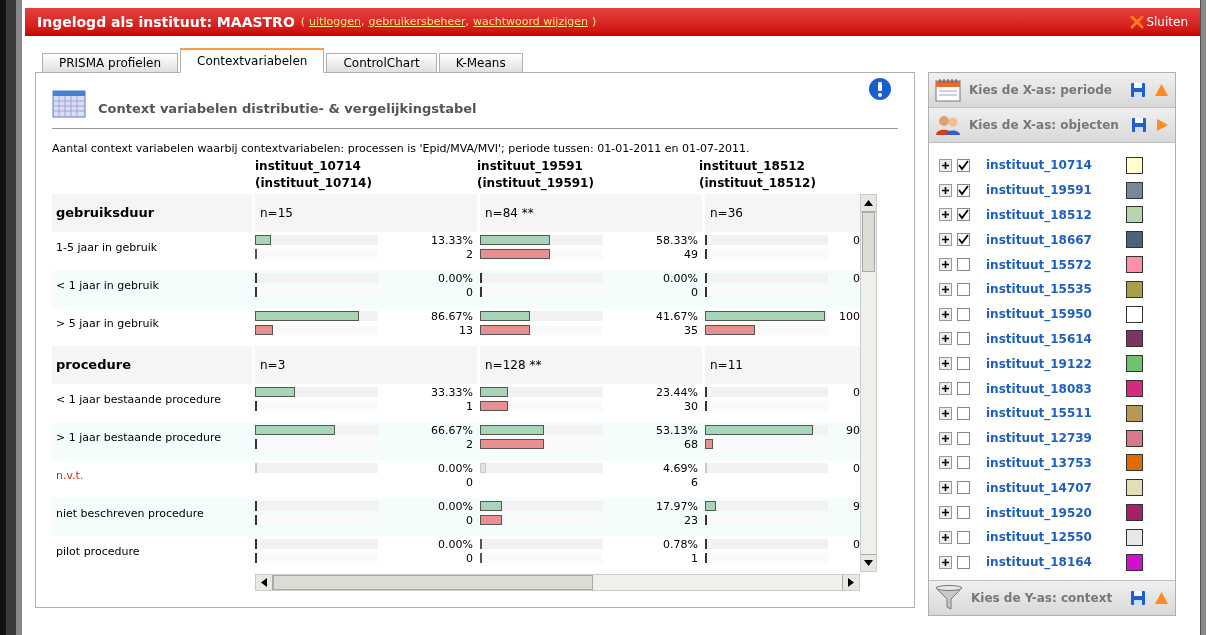  Describe the element at coordinates (1052, 90) in the screenshot. I see `section-header: Kies de X-as: periode` at that location.